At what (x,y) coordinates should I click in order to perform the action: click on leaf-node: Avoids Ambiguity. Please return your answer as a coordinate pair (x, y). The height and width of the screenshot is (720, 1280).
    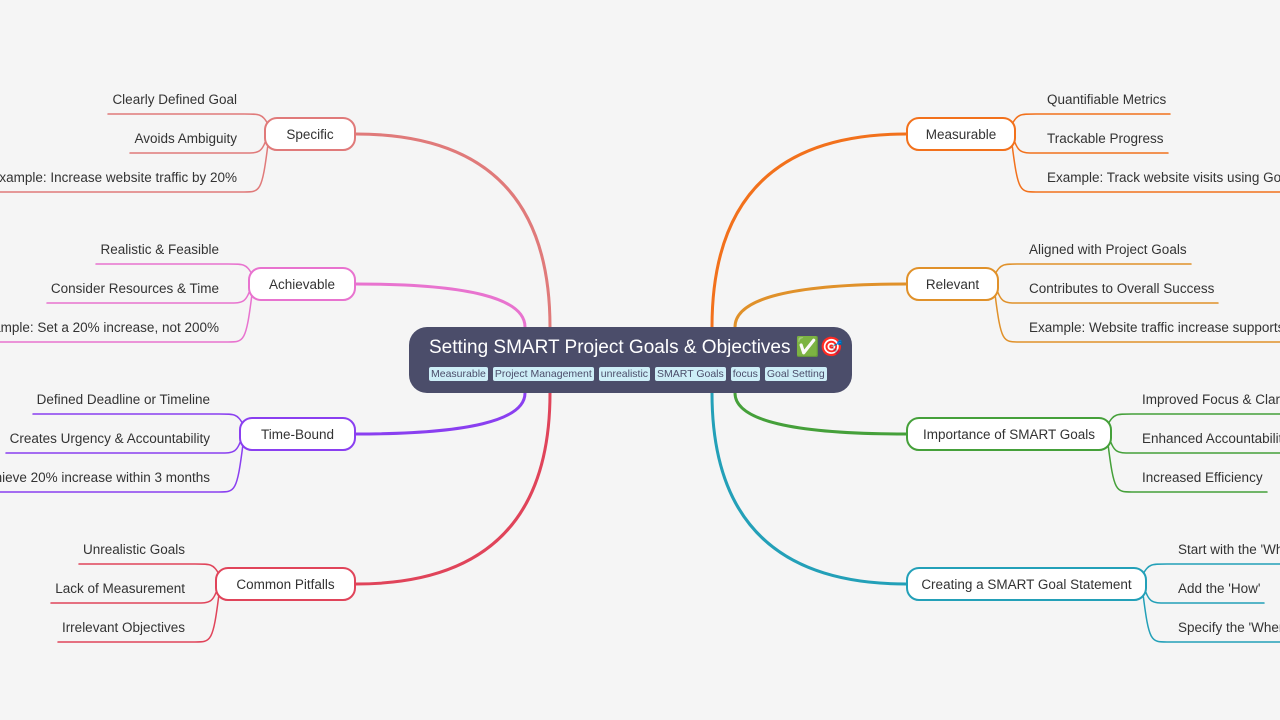
    Looking at the image, I should click on (185, 139).